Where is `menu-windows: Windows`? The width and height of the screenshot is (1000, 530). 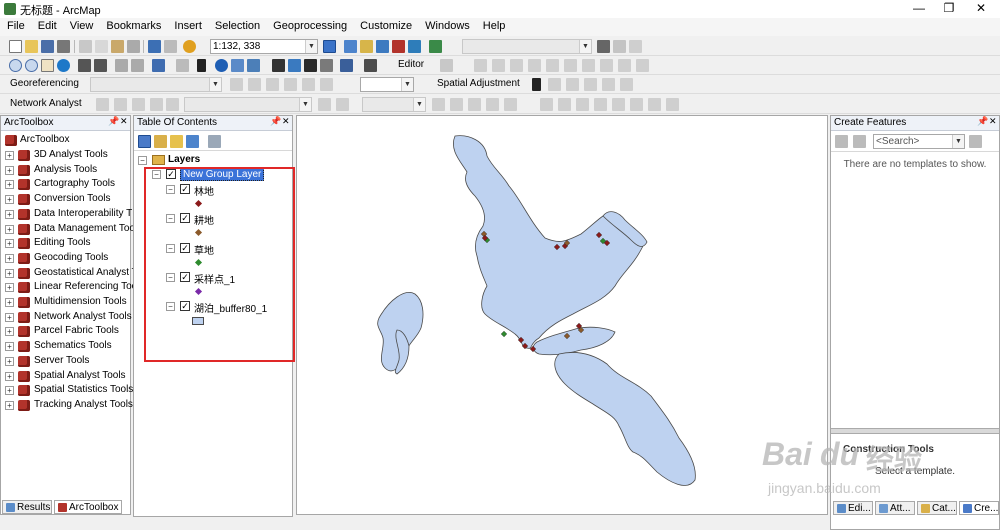
menu-windows: Windows is located at coordinates (447, 27).